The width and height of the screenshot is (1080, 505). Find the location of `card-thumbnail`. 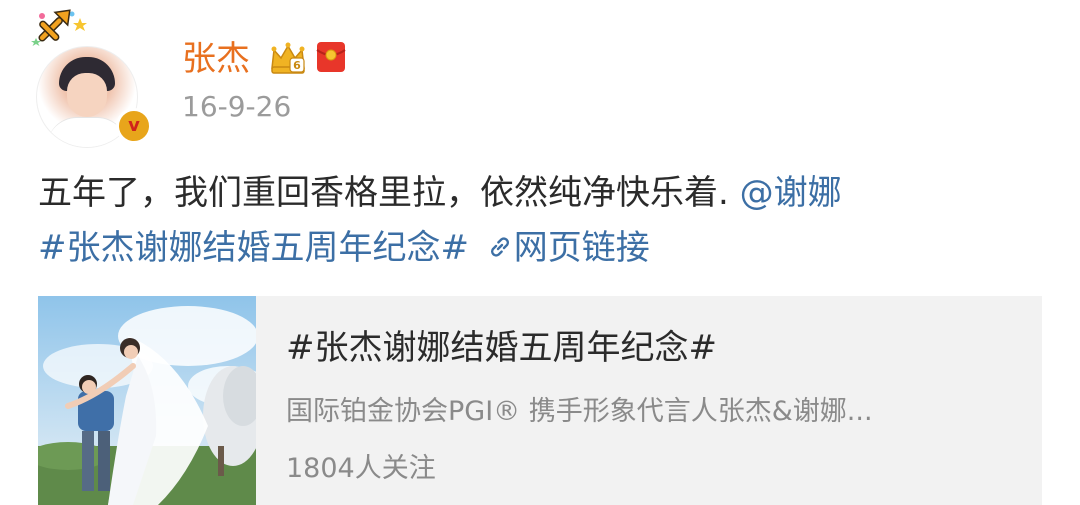

card-thumbnail is located at coordinates (147, 400).